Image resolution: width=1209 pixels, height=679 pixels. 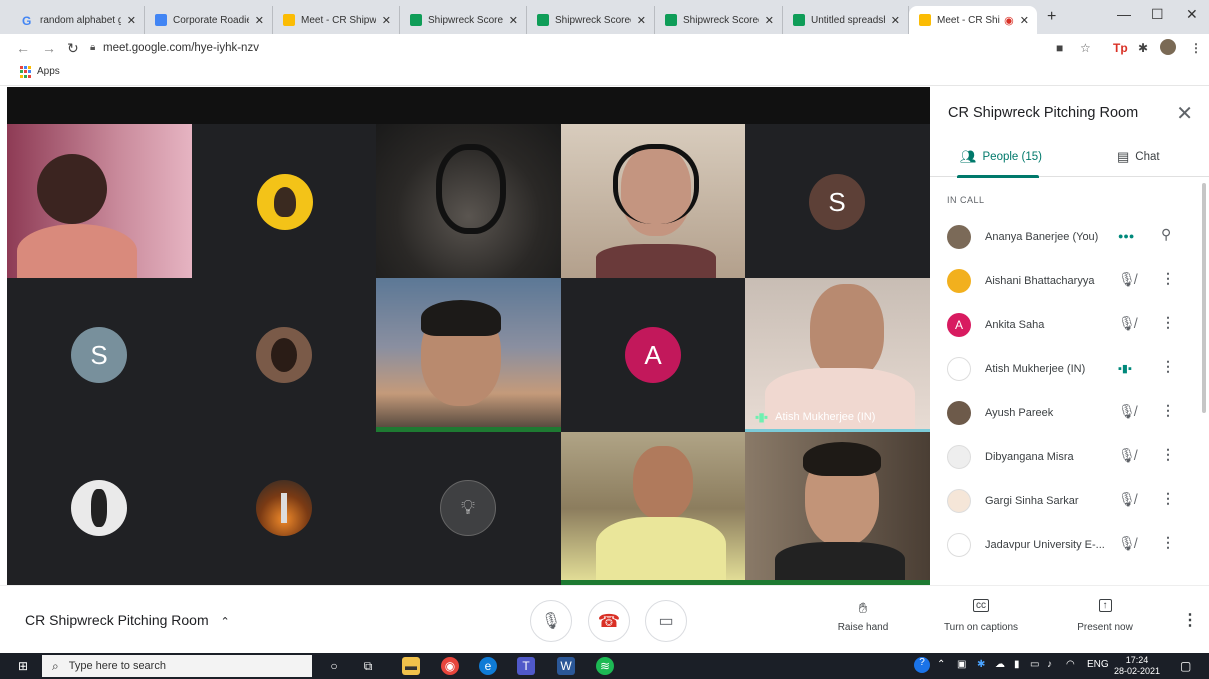 I want to click on camera-indicator-icon: ■, so click(x=1059, y=48).